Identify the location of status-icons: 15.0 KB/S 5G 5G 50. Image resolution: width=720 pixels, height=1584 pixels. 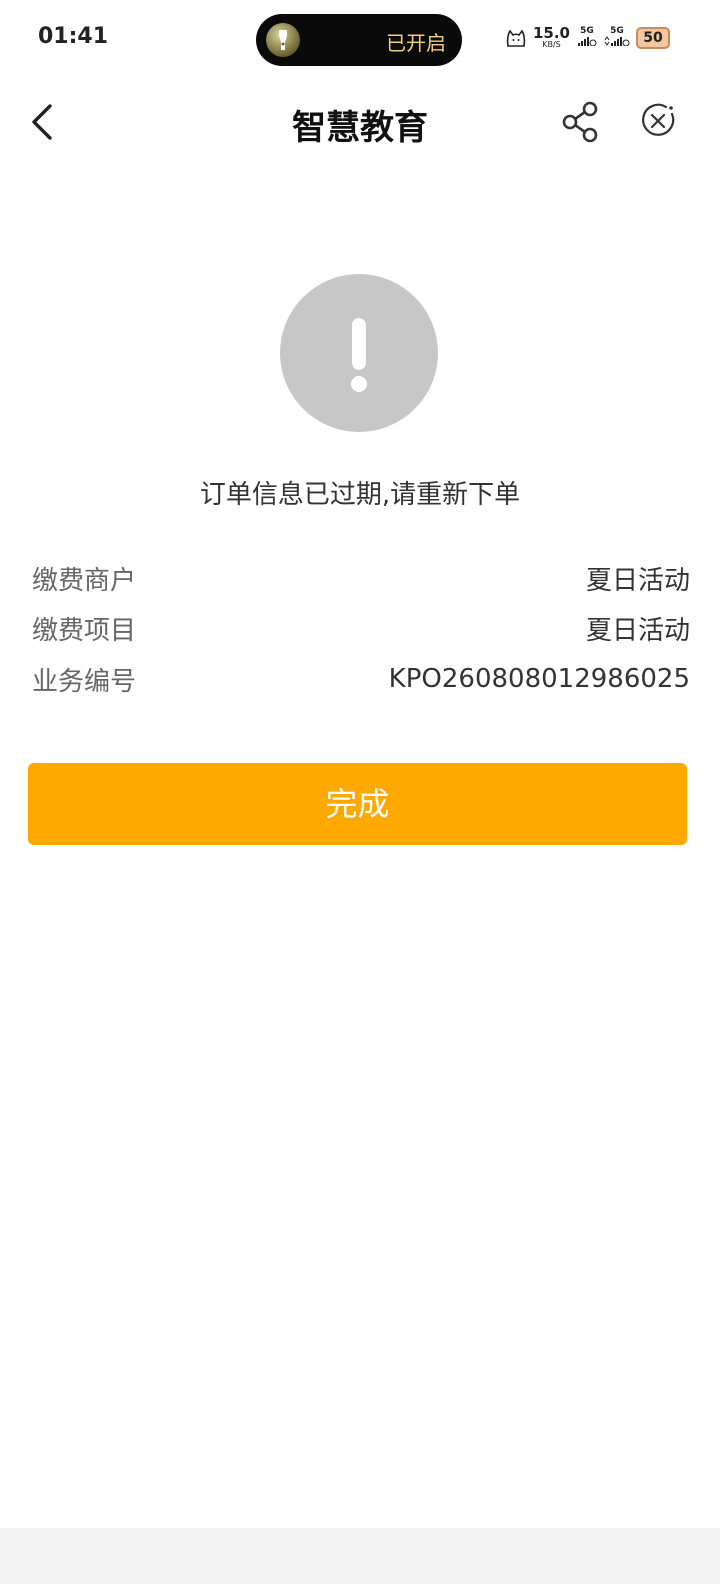
(587, 38).